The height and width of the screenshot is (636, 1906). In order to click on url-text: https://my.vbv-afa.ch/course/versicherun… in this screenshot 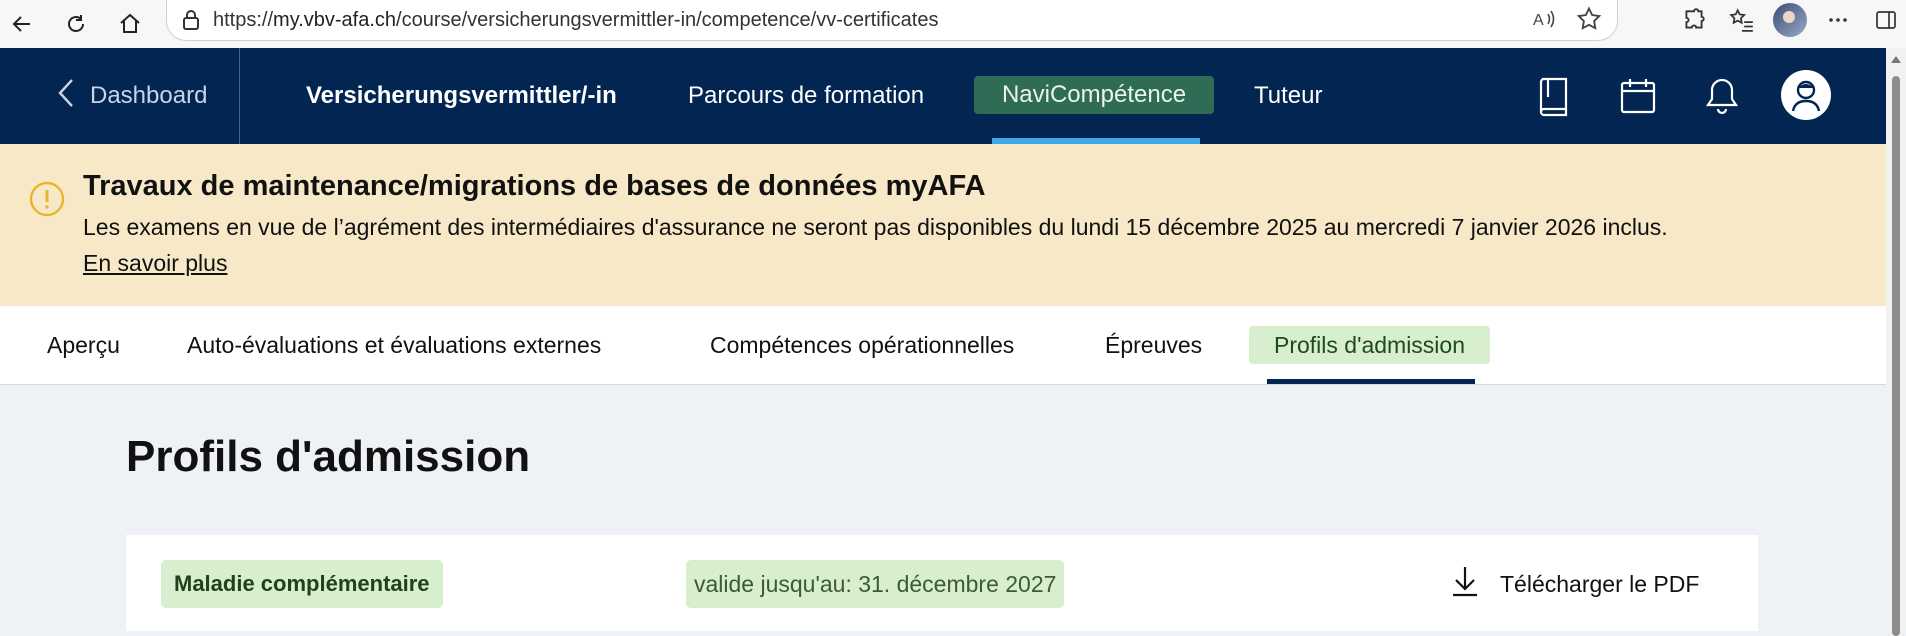, I will do `click(575, 20)`.